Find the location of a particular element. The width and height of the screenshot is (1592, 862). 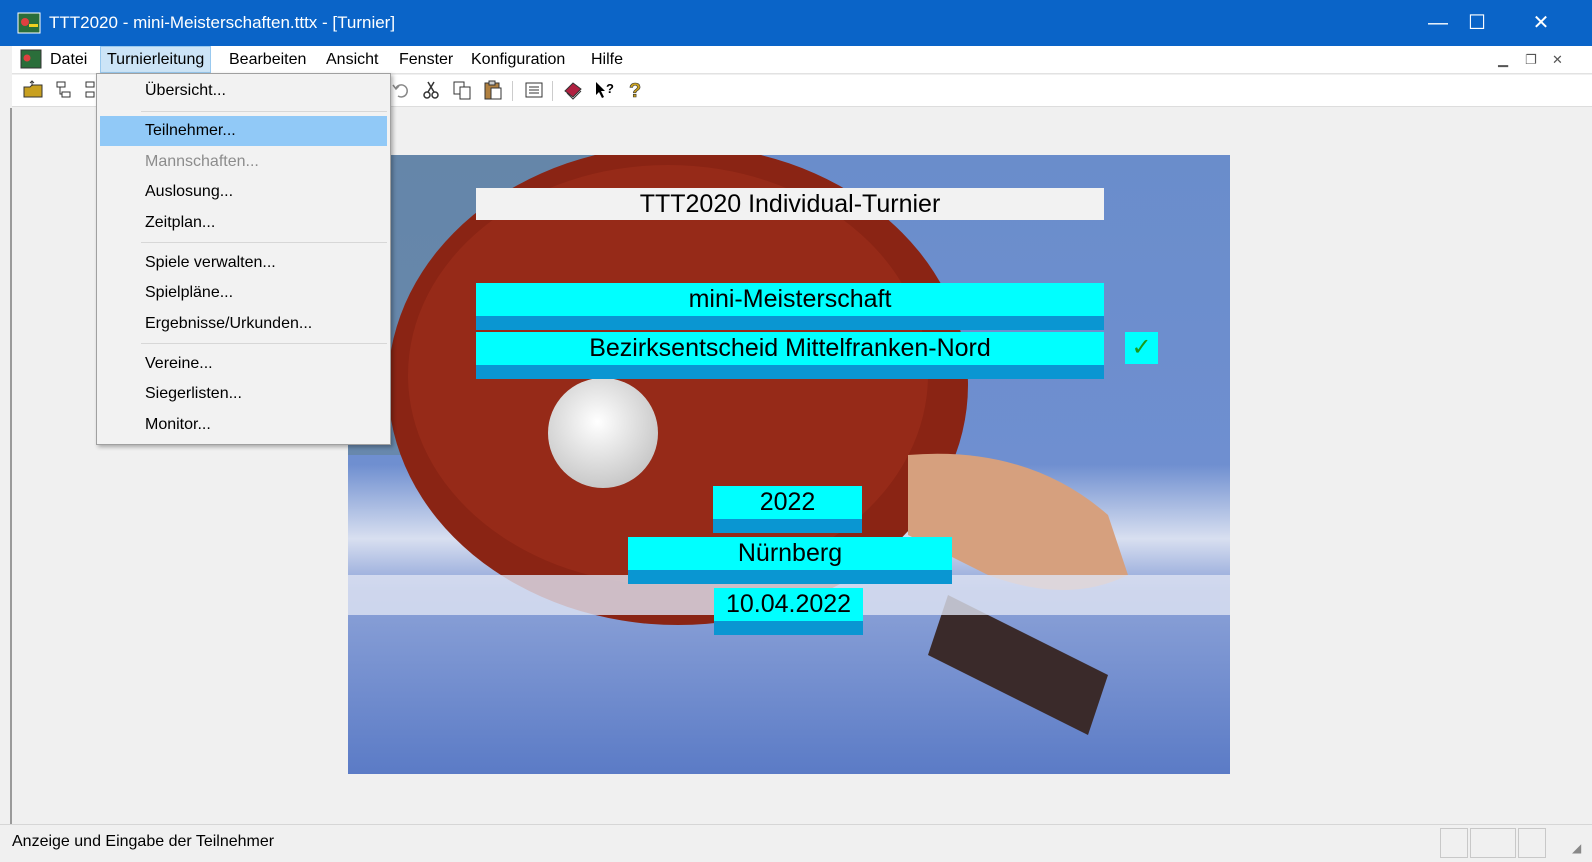

menu-ansicht: Ansicht is located at coordinates (352, 59).